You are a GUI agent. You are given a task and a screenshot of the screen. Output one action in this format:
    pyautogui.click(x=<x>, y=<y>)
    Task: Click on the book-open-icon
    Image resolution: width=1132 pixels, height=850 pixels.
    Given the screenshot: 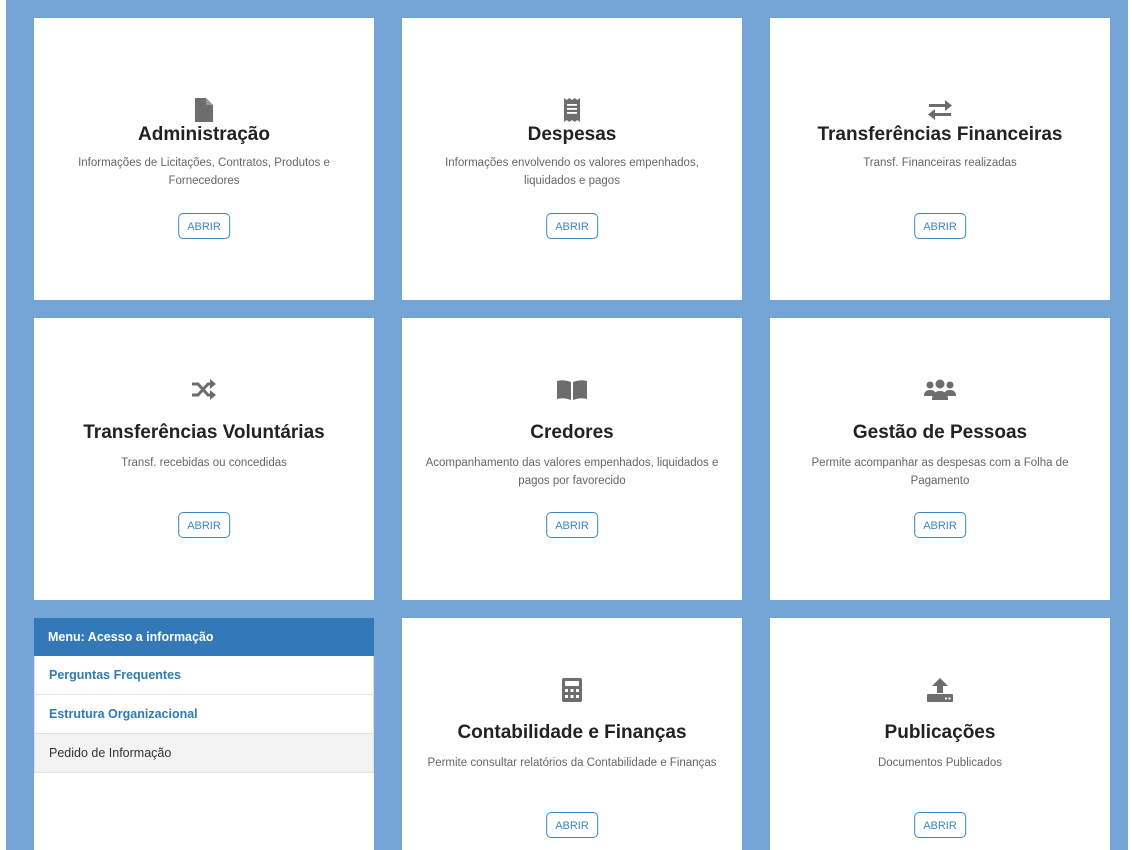 What is the action you would take?
    pyautogui.click(x=572, y=390)
    